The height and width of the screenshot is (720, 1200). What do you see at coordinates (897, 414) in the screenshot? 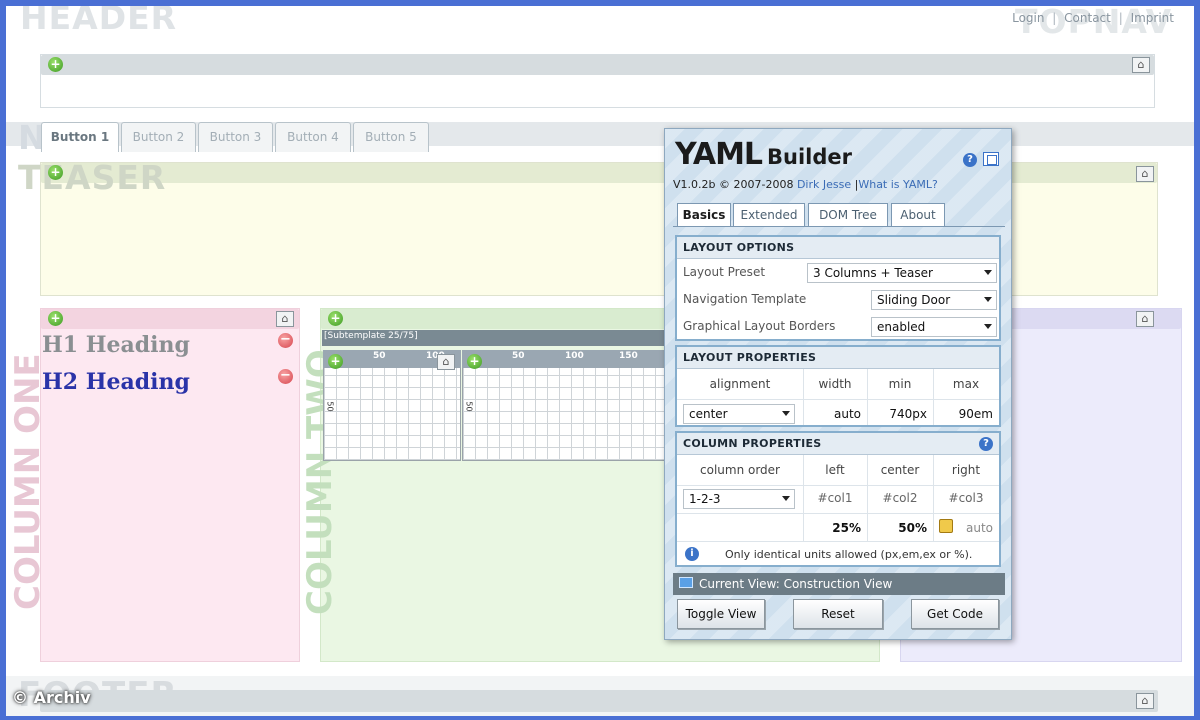
I see `min-value: 740px` at bounding box center [897, 414].